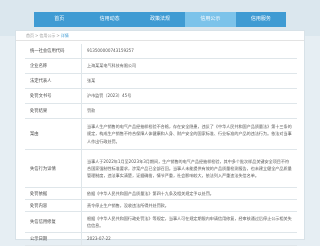  What do you see at coordinates (91, 81) in the screenshot?
I see `row-value: 张某` at bounding box center [91, 81].